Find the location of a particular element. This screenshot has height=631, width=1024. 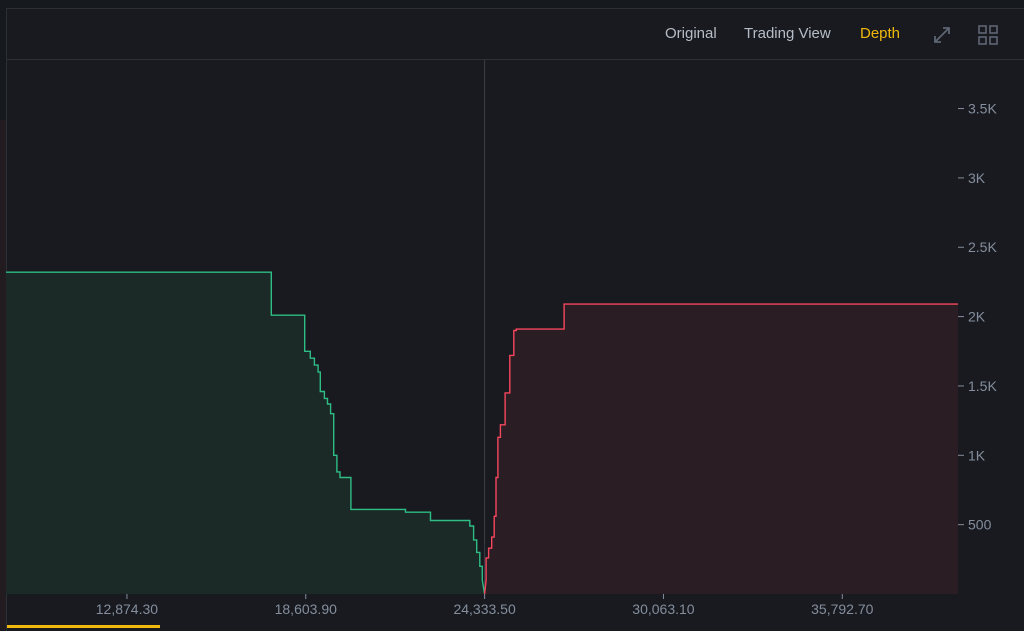

y-tick-label: 2K is located at coordinates (977, 317).